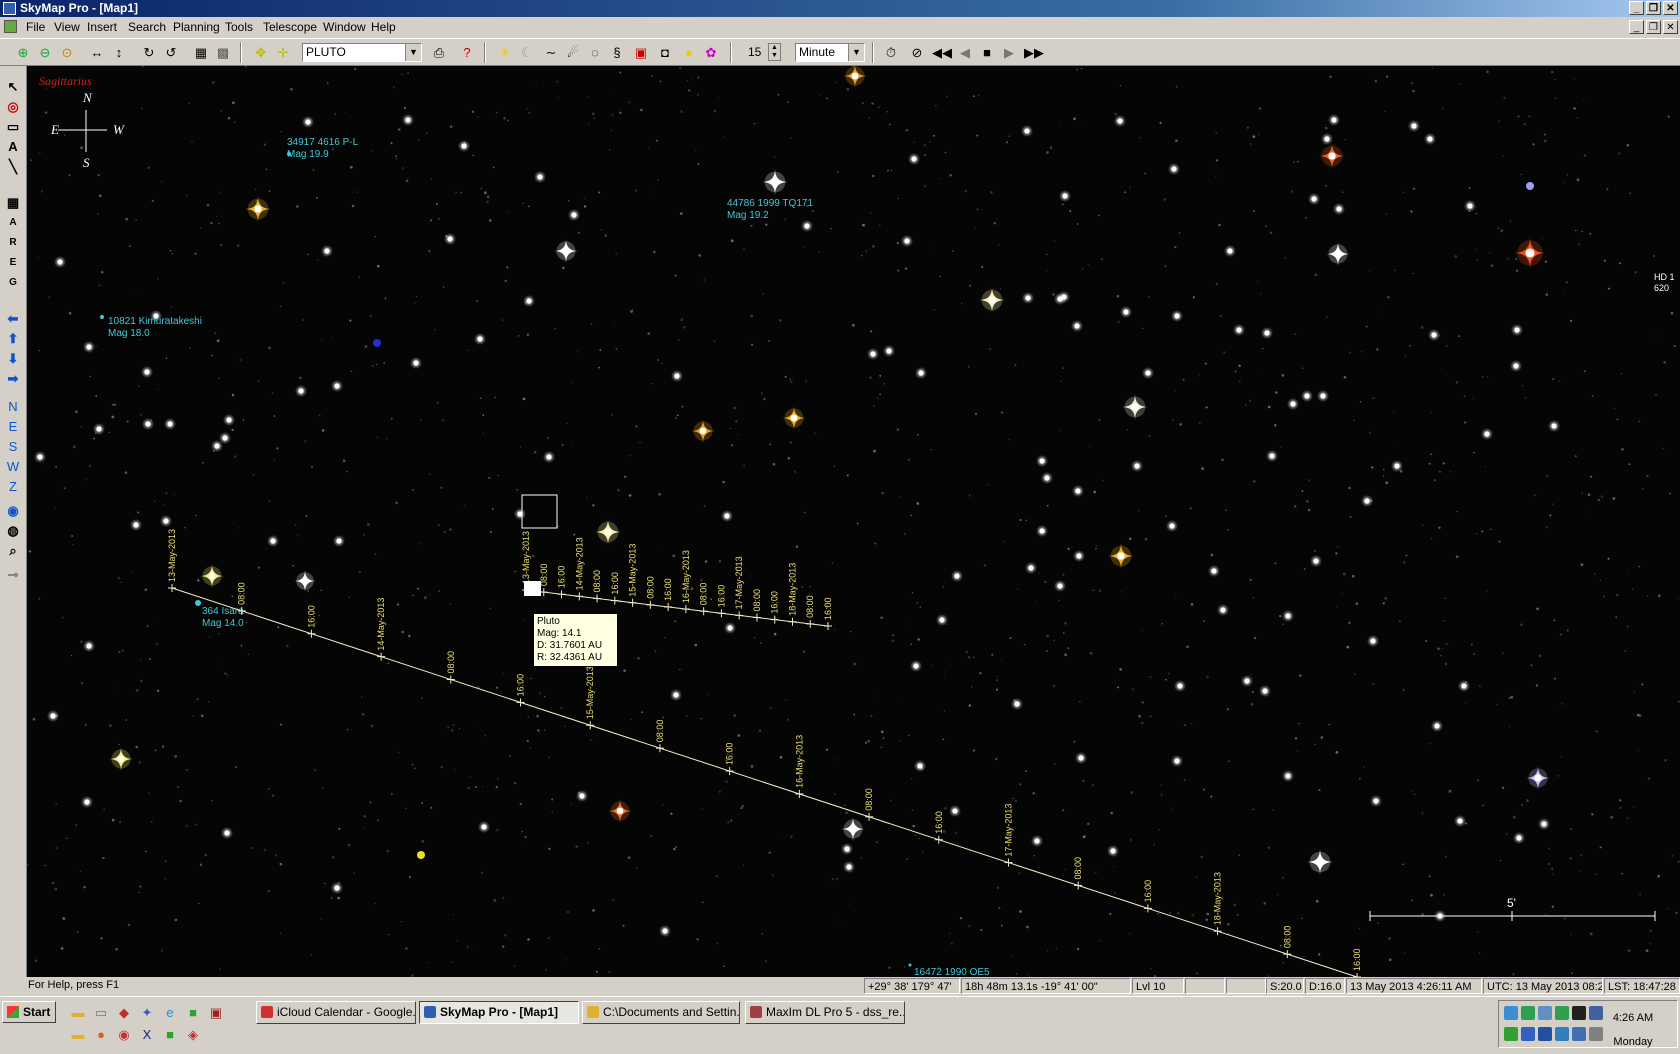 The height and width of the screenshot is (1054, 1680). Describe the element at coordinates (323, 142) in the screenshot. I see `object-label: 34917 4616 P-L` at that location.